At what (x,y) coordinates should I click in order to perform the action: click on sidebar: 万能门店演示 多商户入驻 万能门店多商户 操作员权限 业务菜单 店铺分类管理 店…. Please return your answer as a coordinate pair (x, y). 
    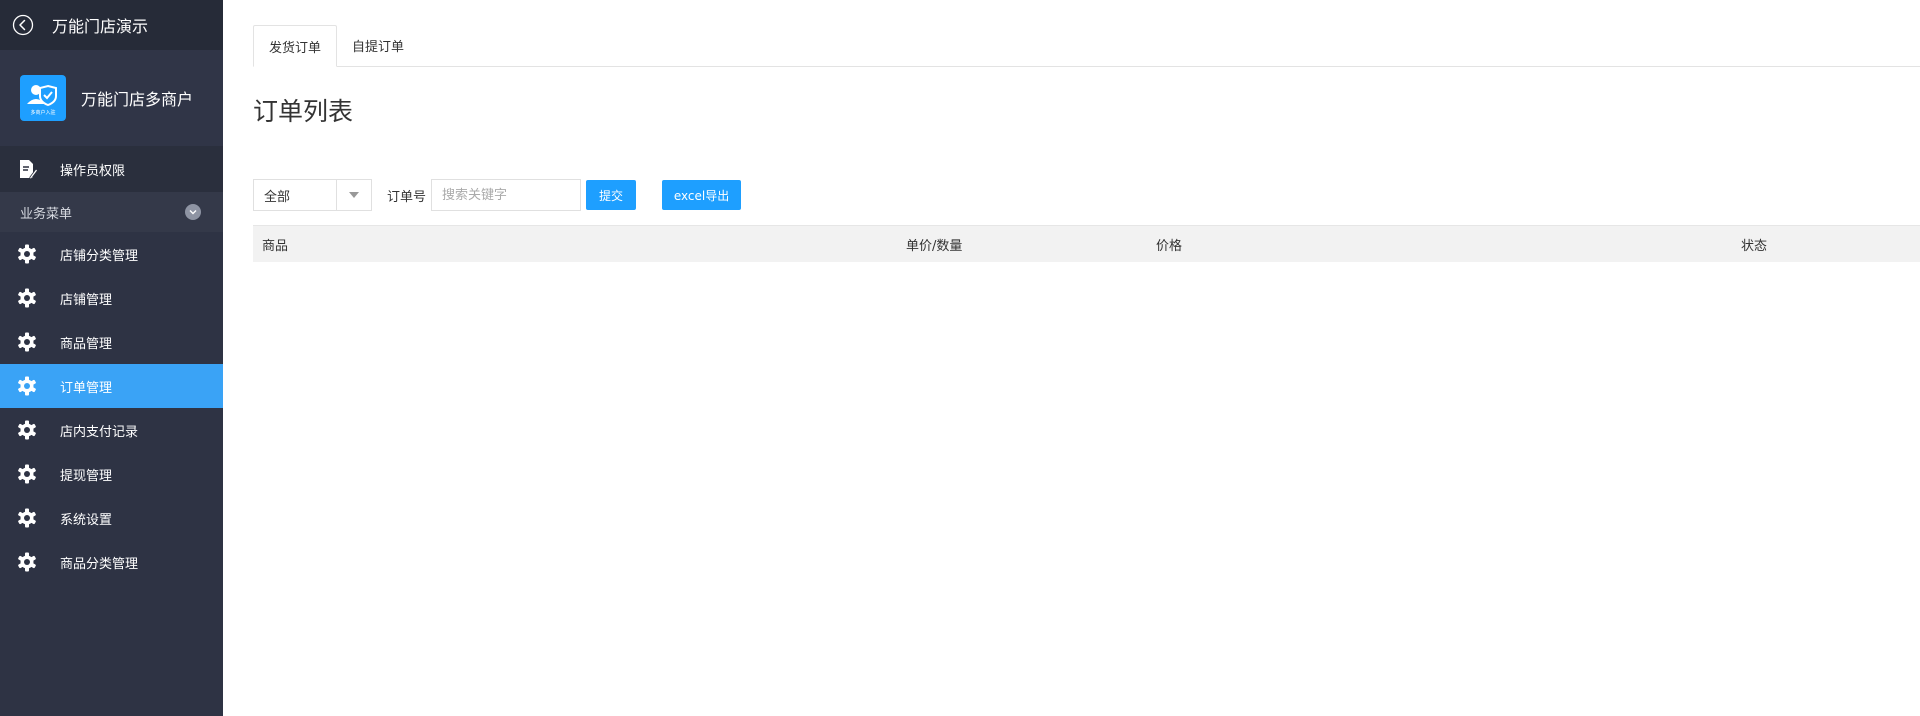
    Looking at the image, I should click on (111, 358).